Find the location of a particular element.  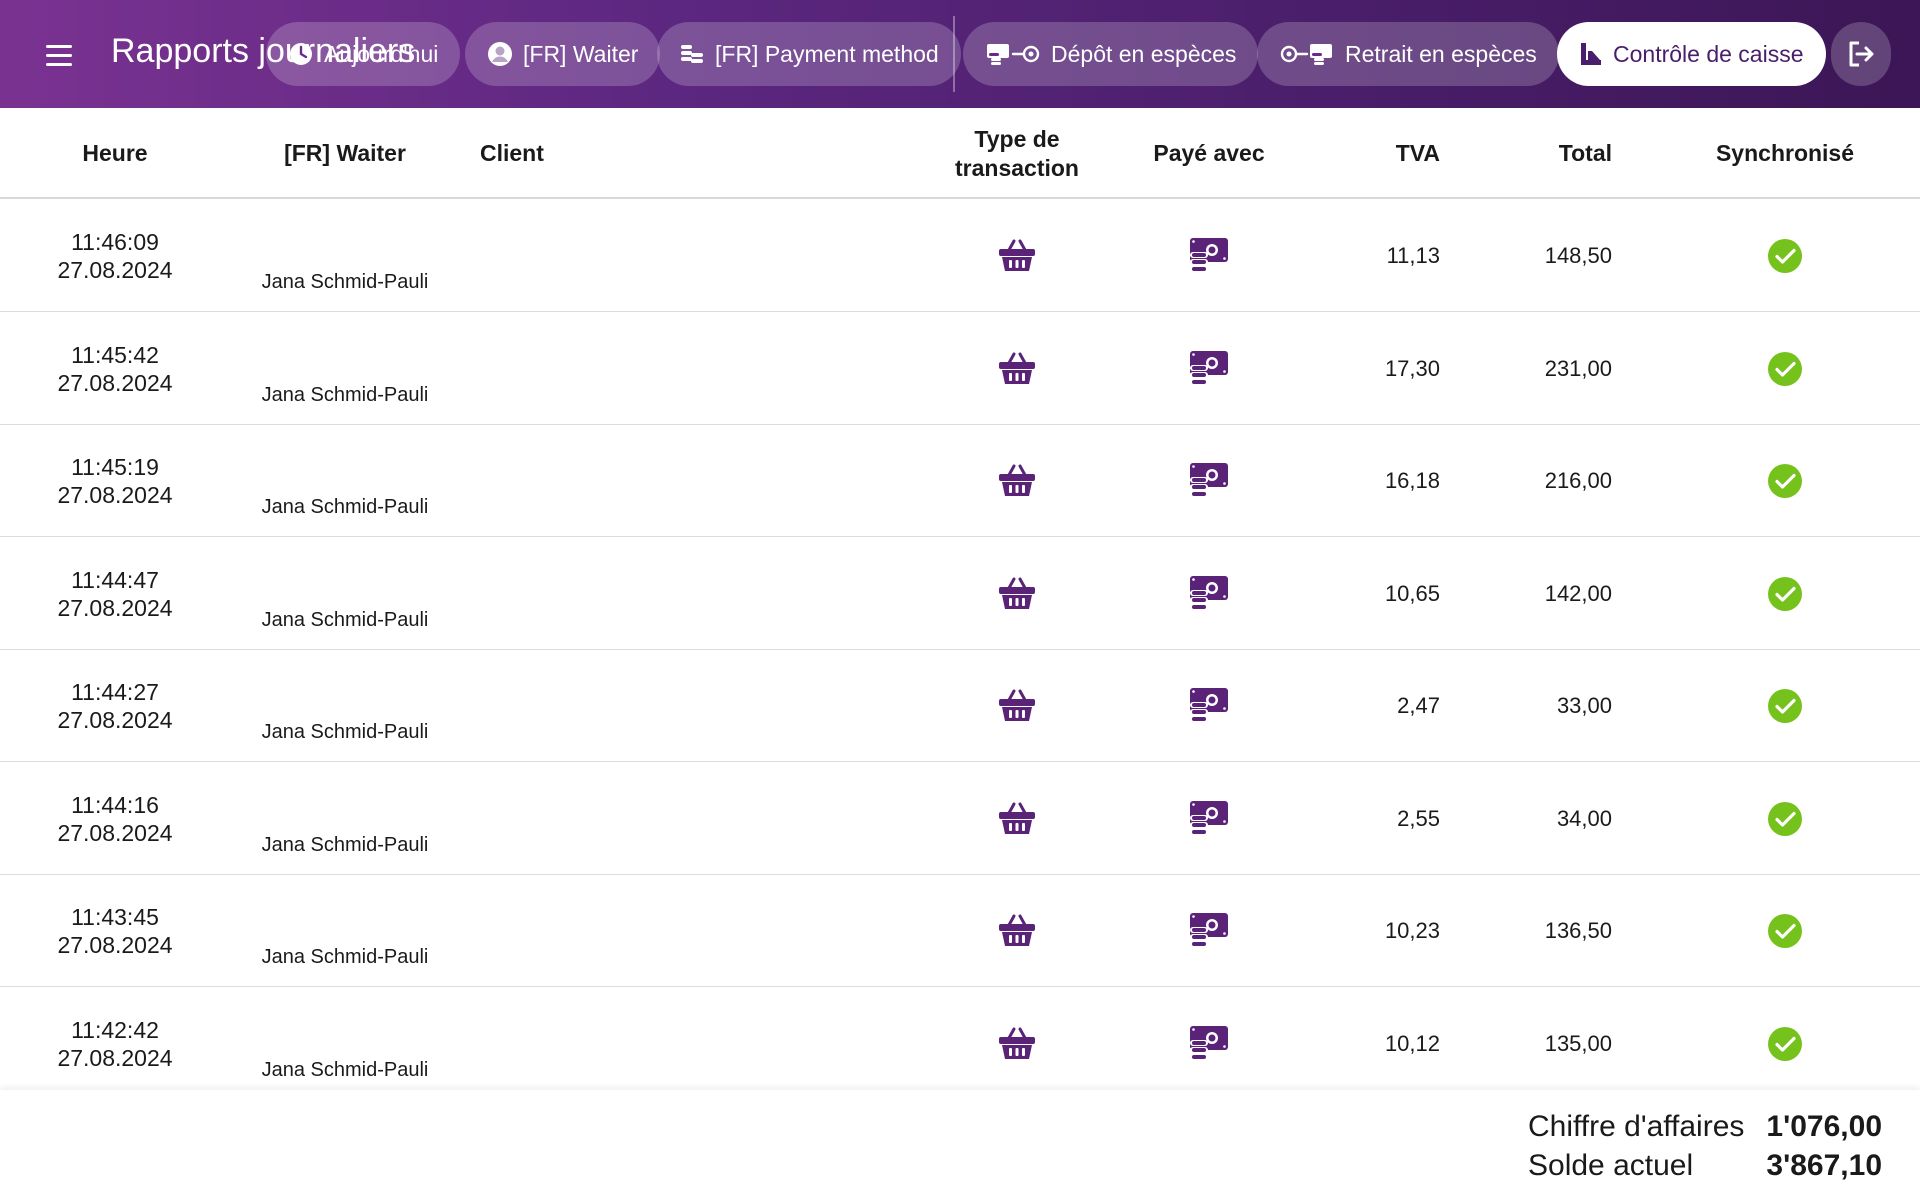

column-header-vat: TVA is located at coordinates (1417, 153).